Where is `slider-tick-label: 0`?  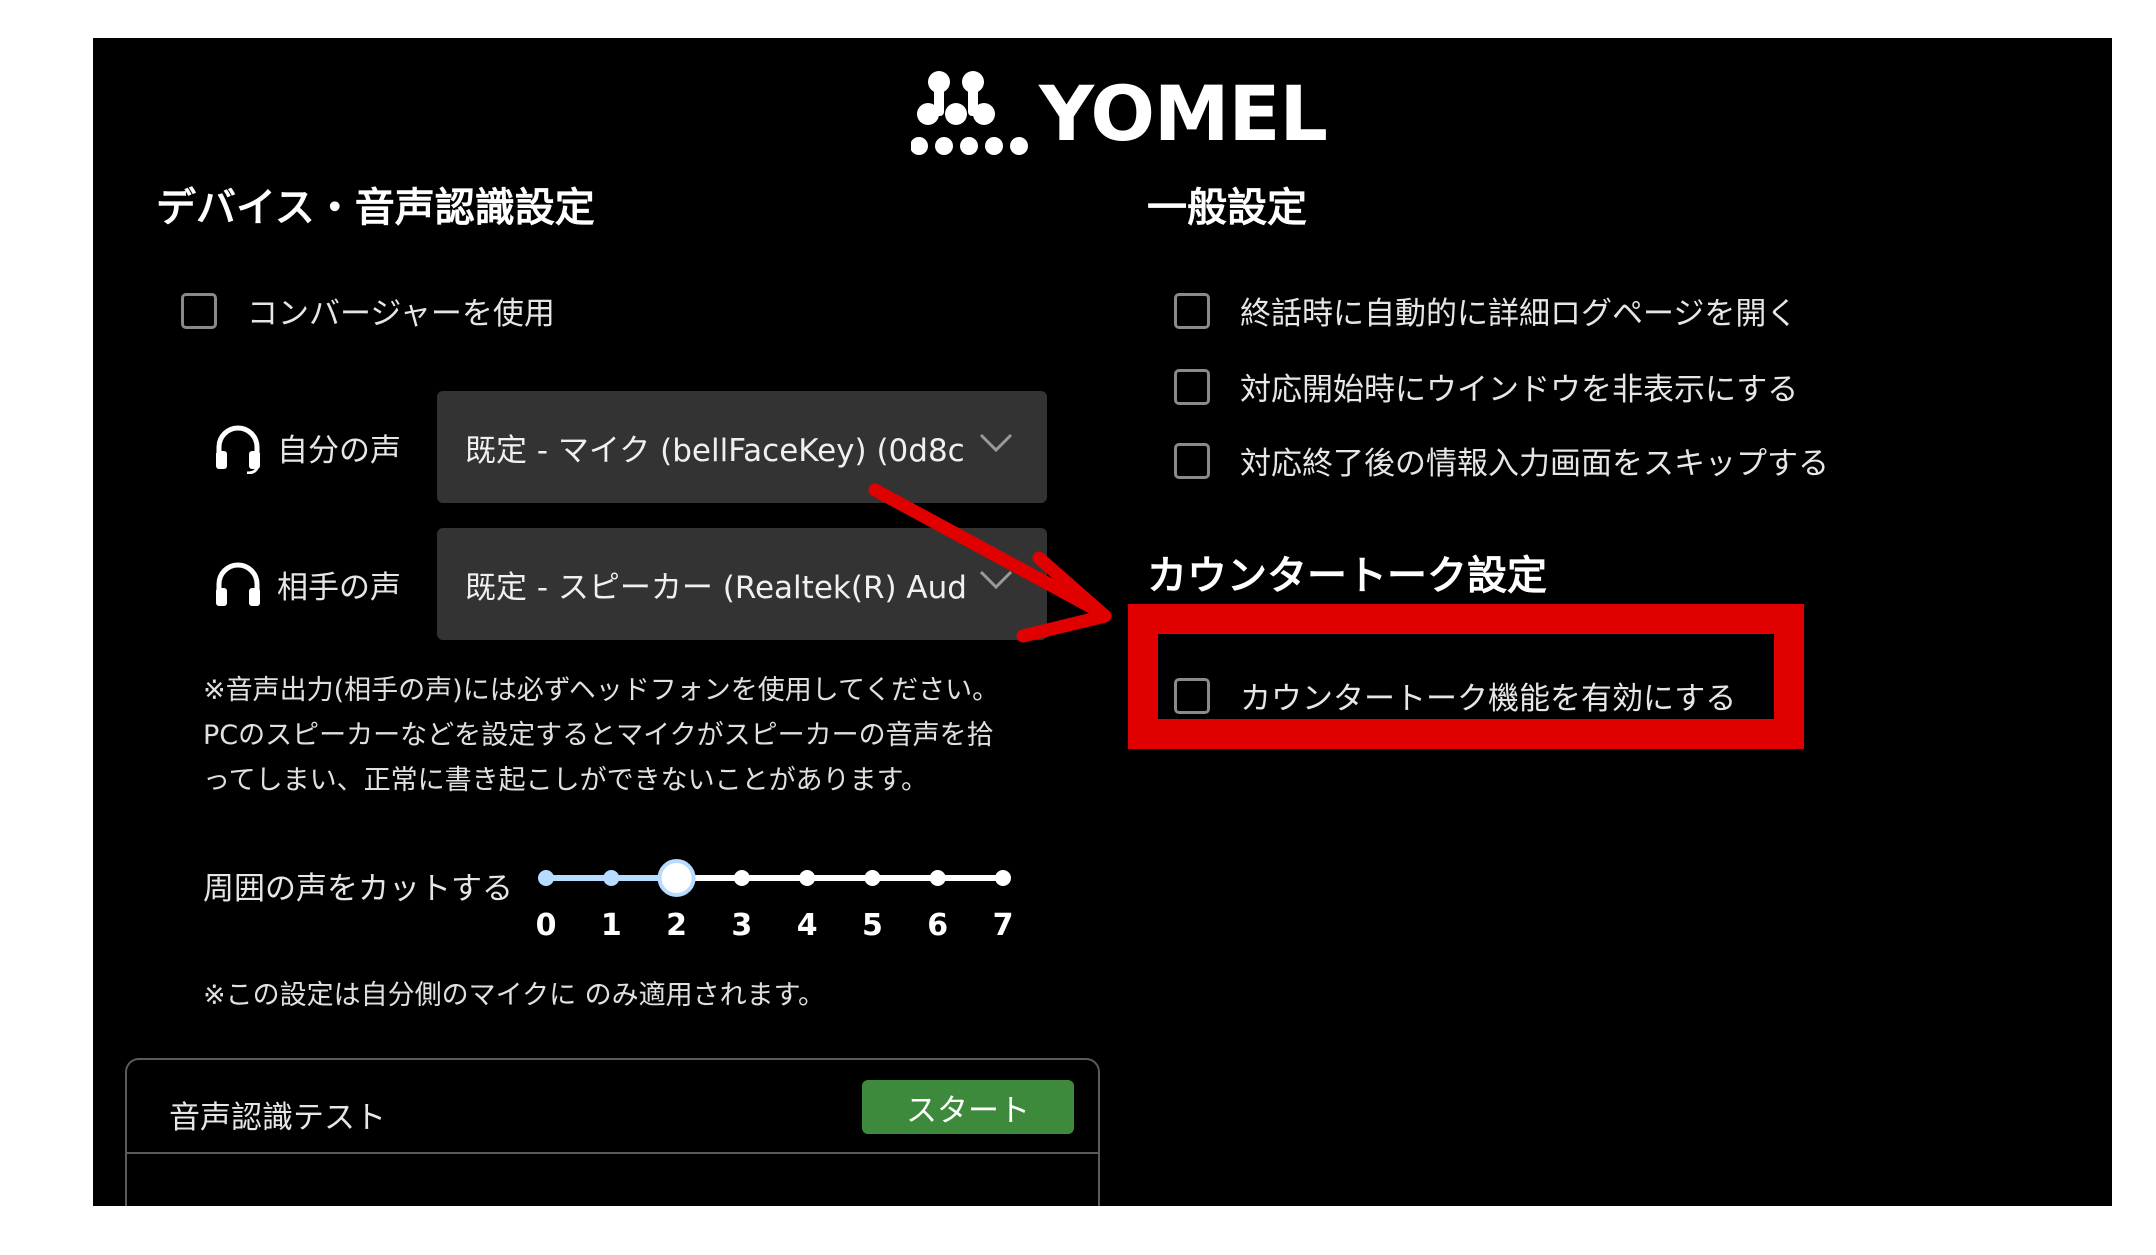
slider-tick-label: 0 is located at coordinates (546, 925).